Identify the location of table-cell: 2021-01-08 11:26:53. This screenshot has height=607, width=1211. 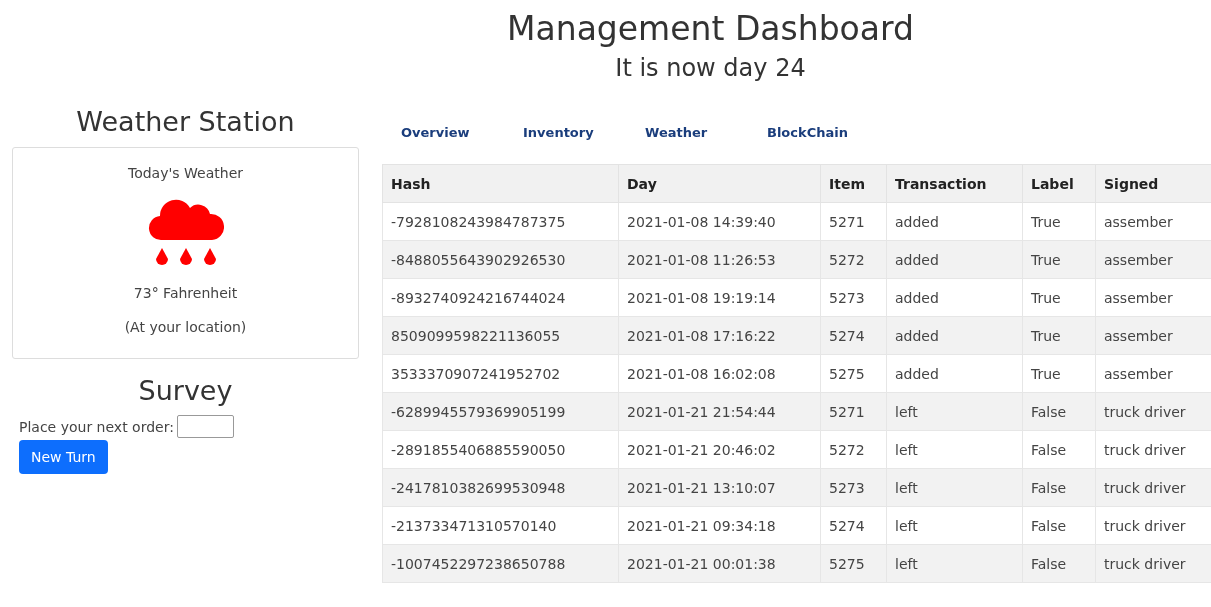
(719, 259).